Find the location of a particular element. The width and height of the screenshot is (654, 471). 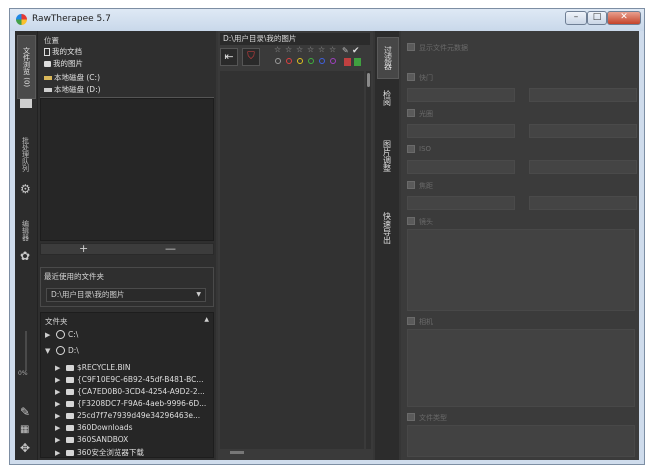

place-item: 本地磁盘 (C:) is located at coordinates (72, 77).